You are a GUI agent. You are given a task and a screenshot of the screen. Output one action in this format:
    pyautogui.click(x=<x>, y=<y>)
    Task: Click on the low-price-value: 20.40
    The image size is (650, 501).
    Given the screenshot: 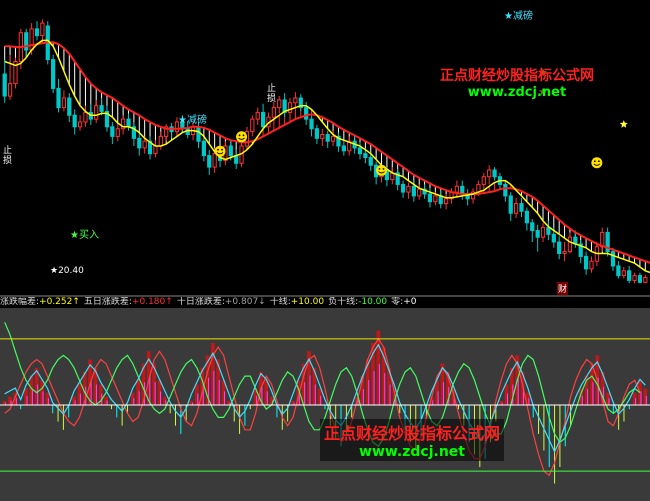 What is the action you would take?
    pyautogui.click(x=71, y=271)
    